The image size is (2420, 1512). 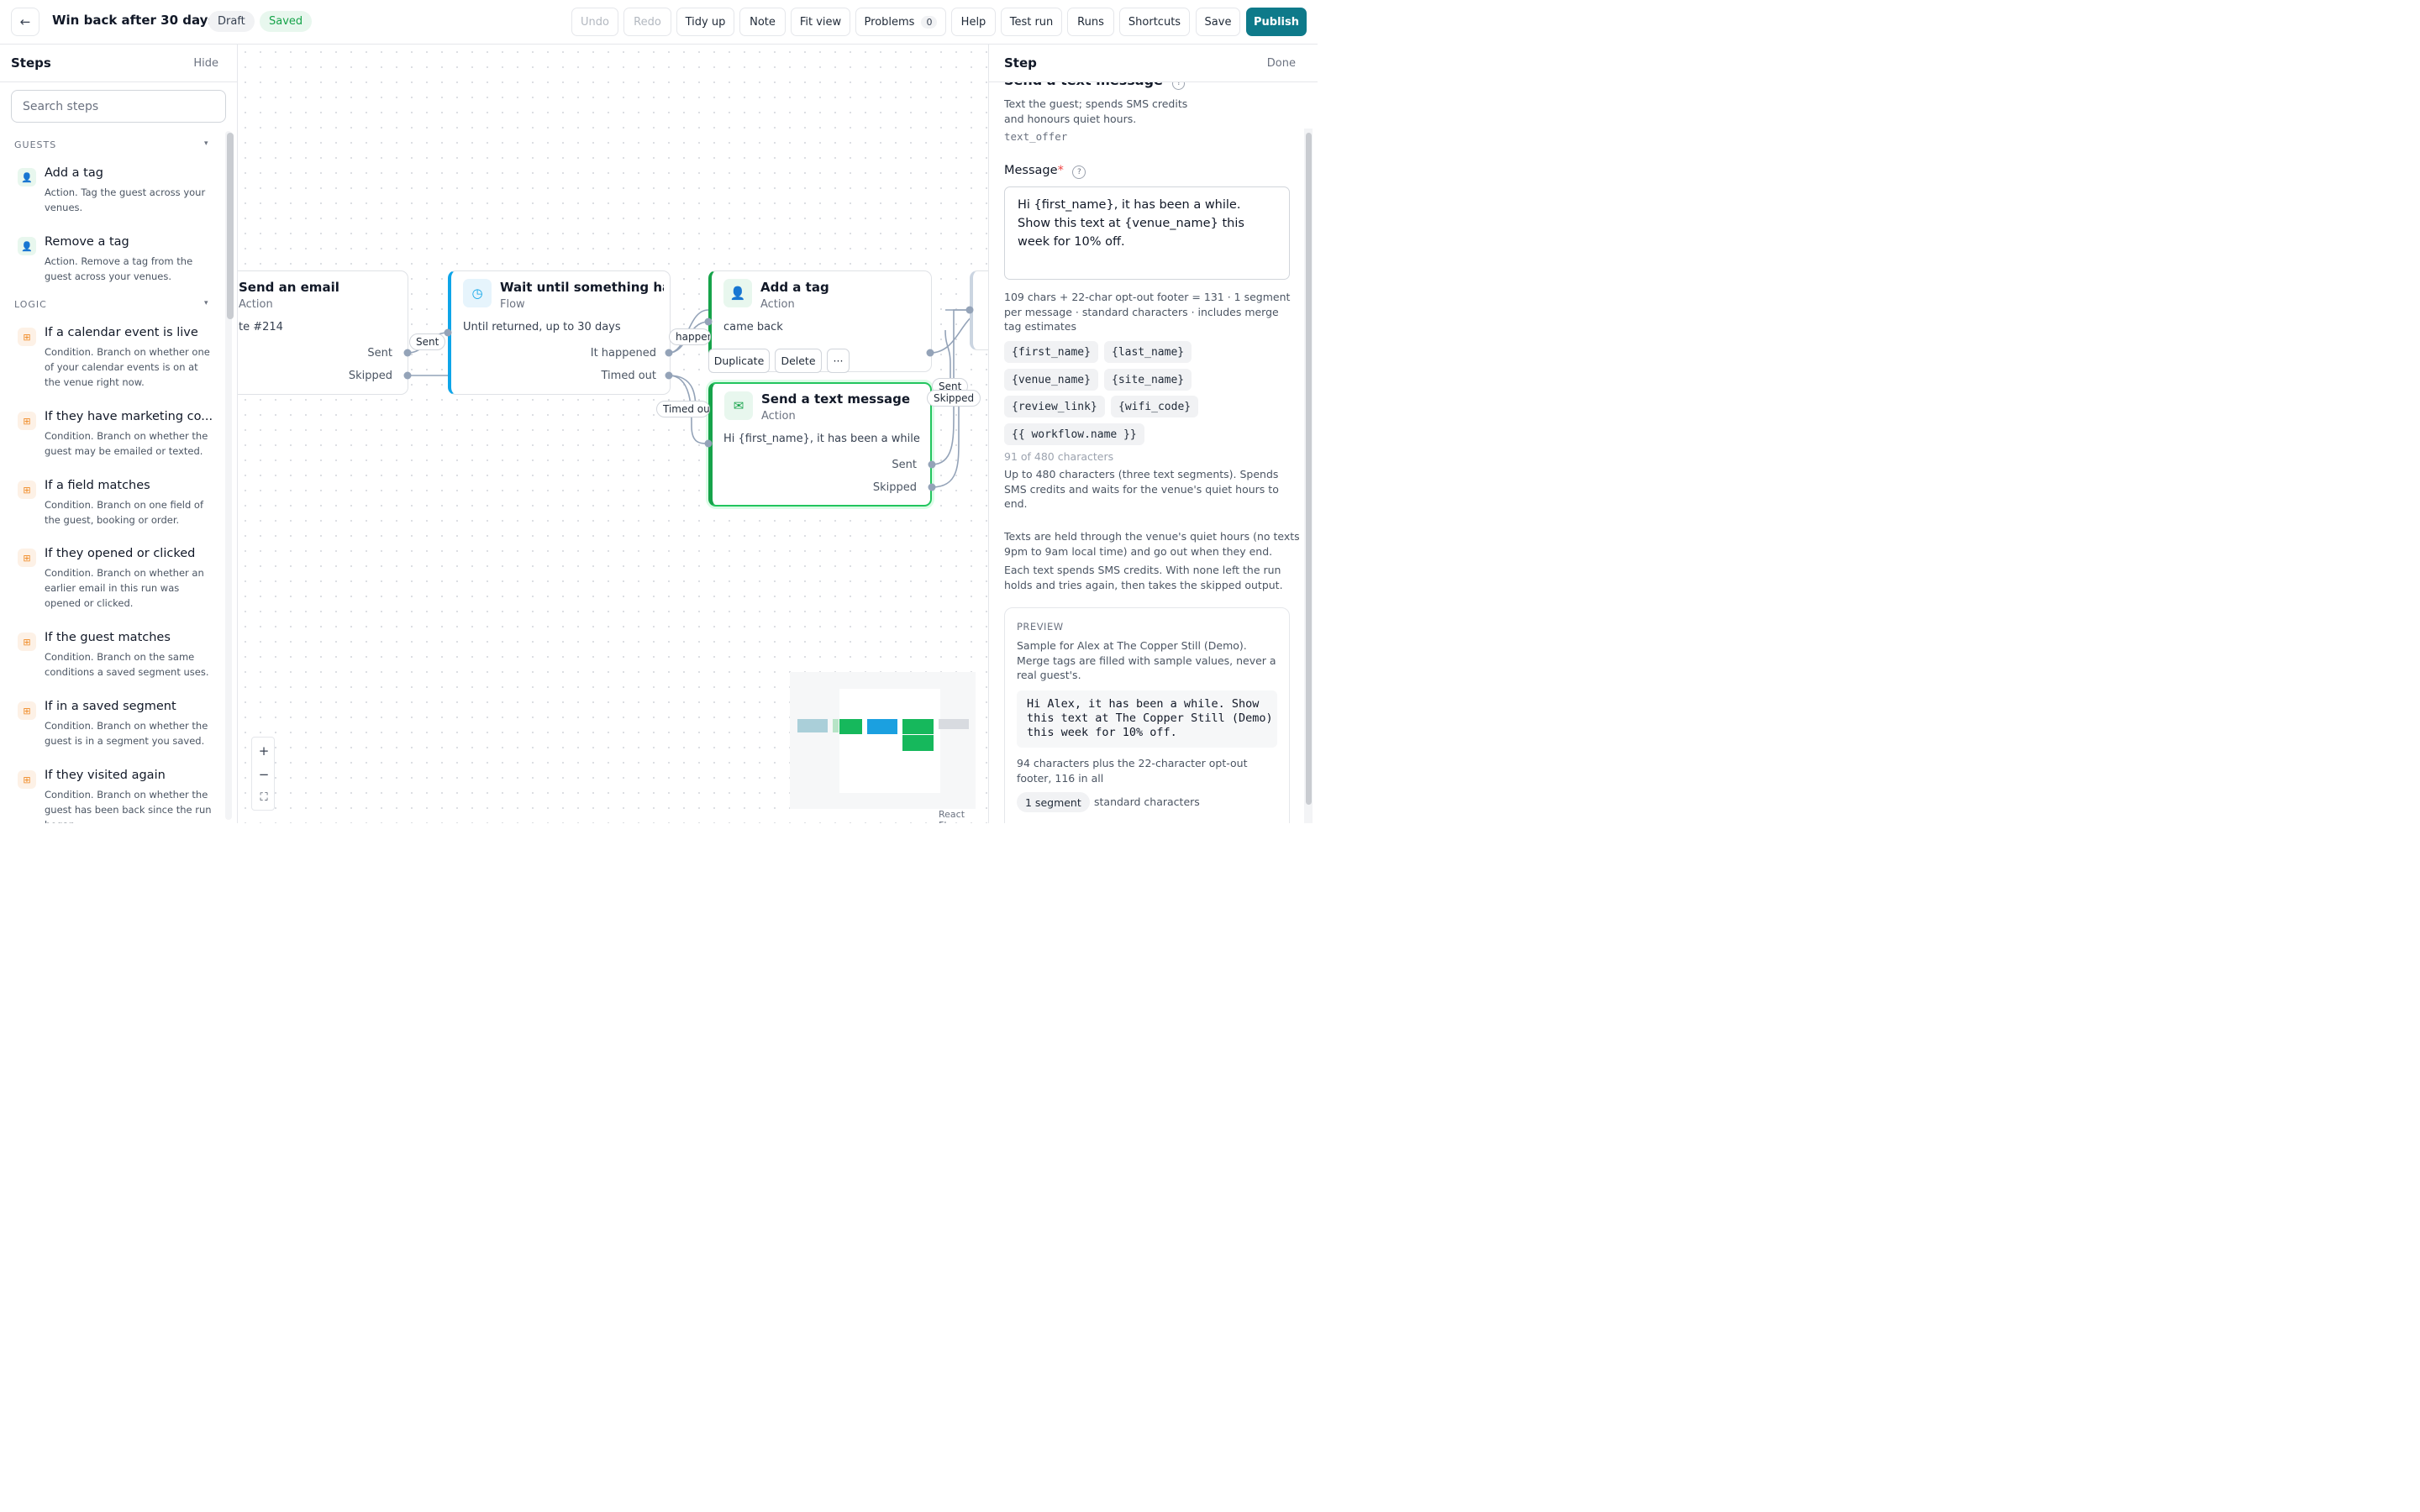 I want to click on workflow-title: Win back after 30 days, so click(x=133, y=20).